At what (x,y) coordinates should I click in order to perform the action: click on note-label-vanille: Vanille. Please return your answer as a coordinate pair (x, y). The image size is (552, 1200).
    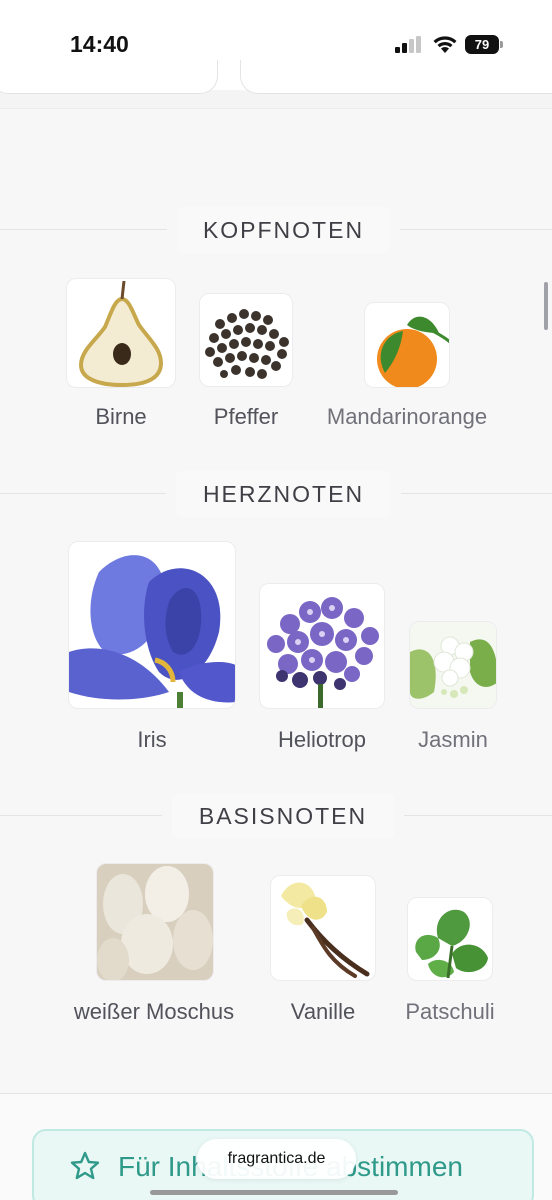
    Looking at the image, I should click on (323, 1012).